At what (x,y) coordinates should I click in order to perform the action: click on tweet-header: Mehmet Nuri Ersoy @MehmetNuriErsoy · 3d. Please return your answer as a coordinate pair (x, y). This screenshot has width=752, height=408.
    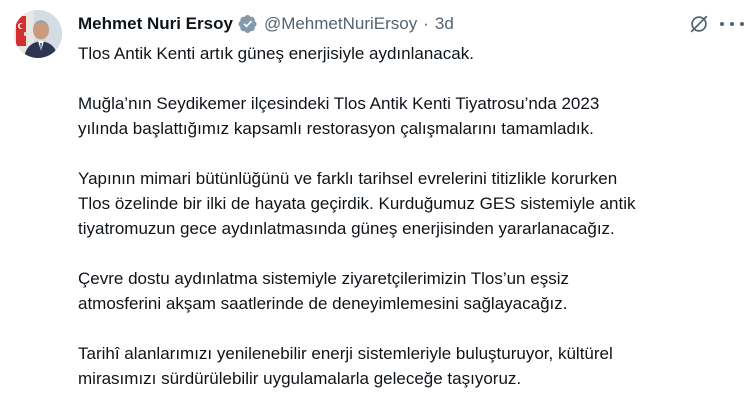
    Looking at the image, I should click on (266, 24).